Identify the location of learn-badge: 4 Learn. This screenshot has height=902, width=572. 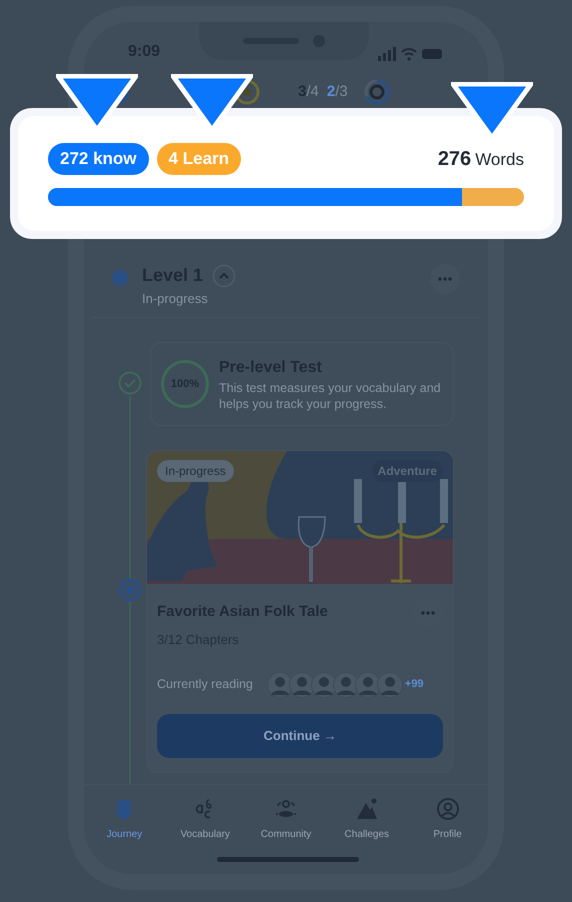
(199, 159).